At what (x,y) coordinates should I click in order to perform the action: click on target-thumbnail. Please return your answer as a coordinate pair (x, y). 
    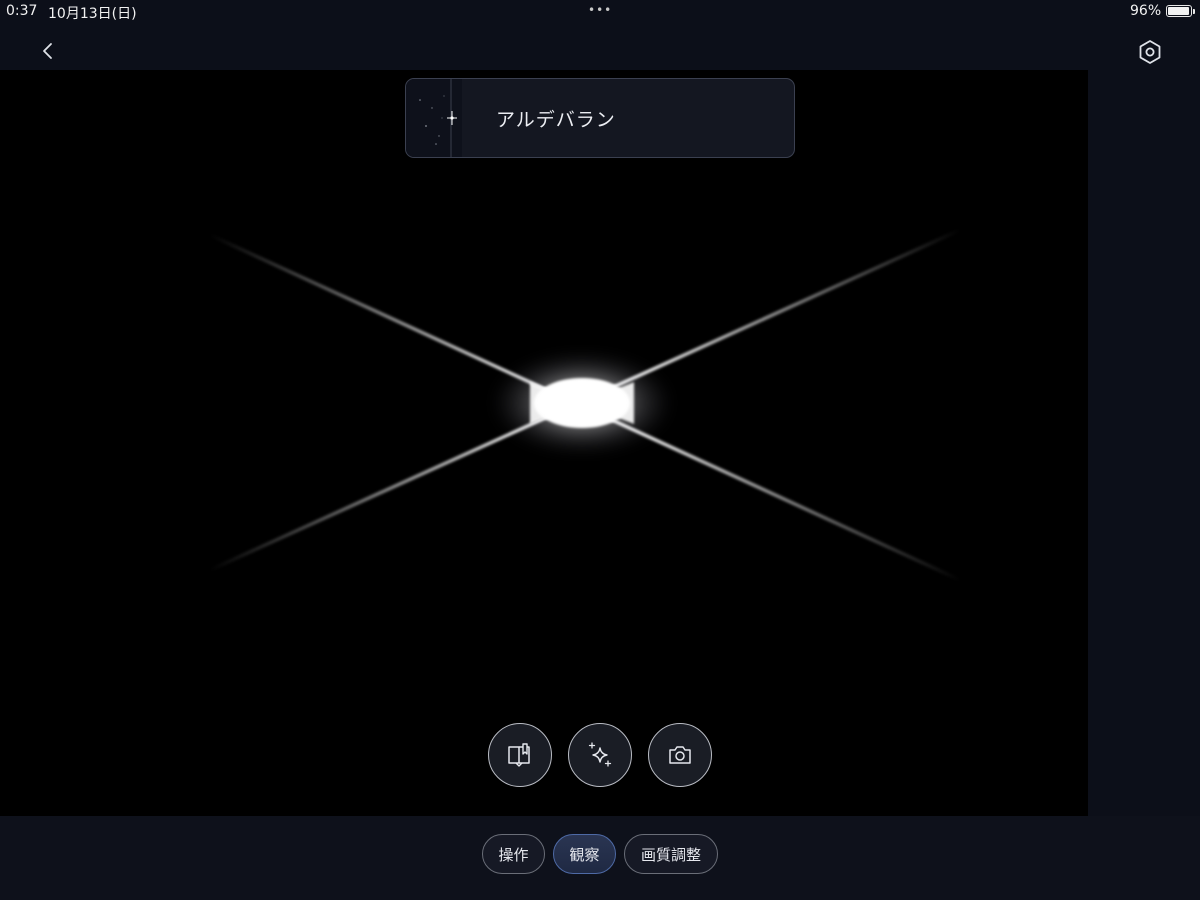
    Looking at the image, I should click on (434, 118).